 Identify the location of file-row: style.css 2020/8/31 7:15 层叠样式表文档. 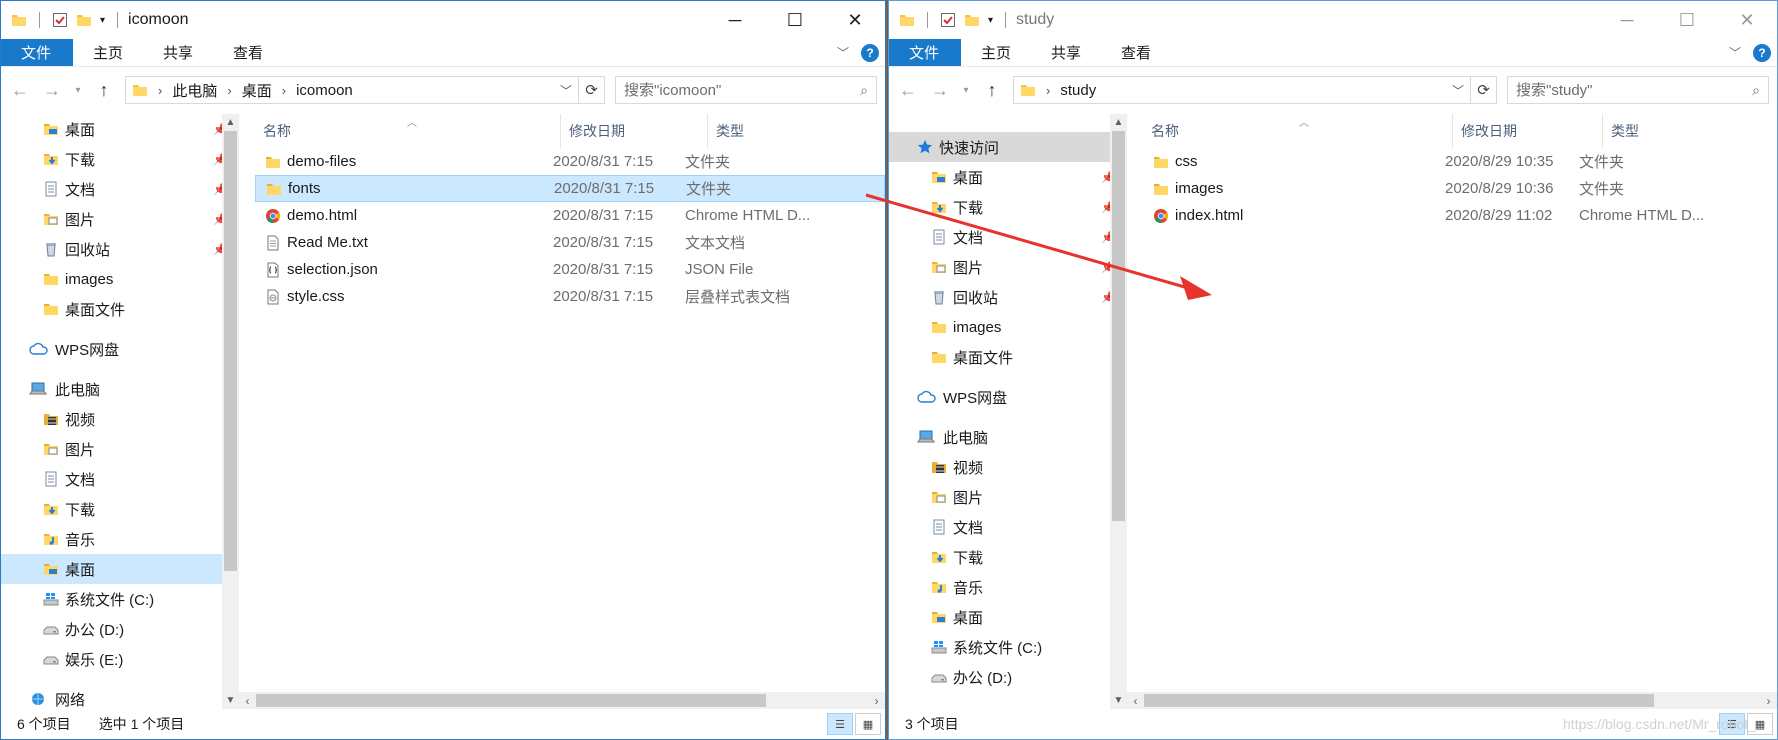
(570, 296).